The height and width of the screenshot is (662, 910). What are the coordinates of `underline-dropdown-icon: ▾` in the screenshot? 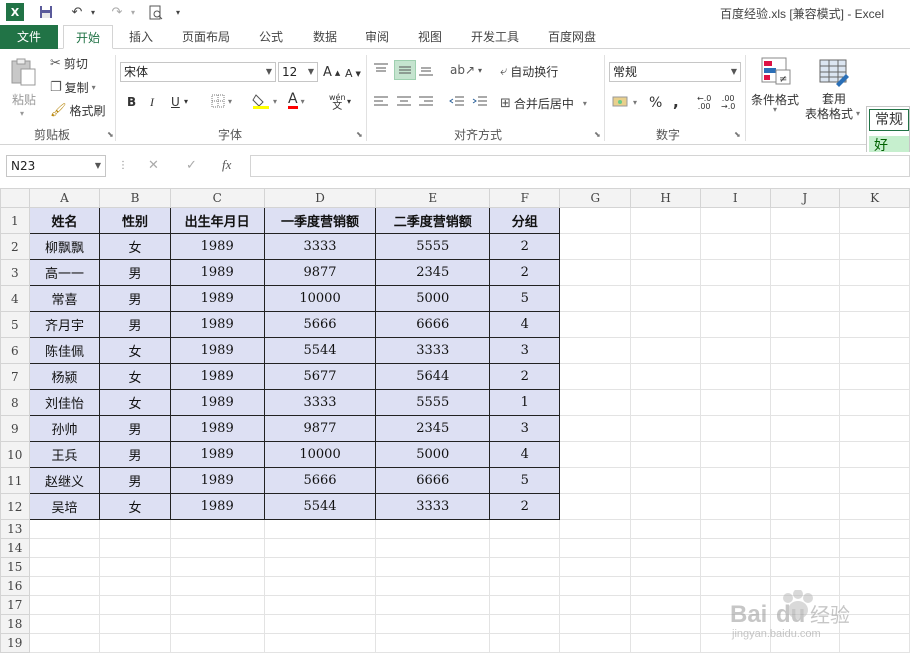 It's located at (186, 101).